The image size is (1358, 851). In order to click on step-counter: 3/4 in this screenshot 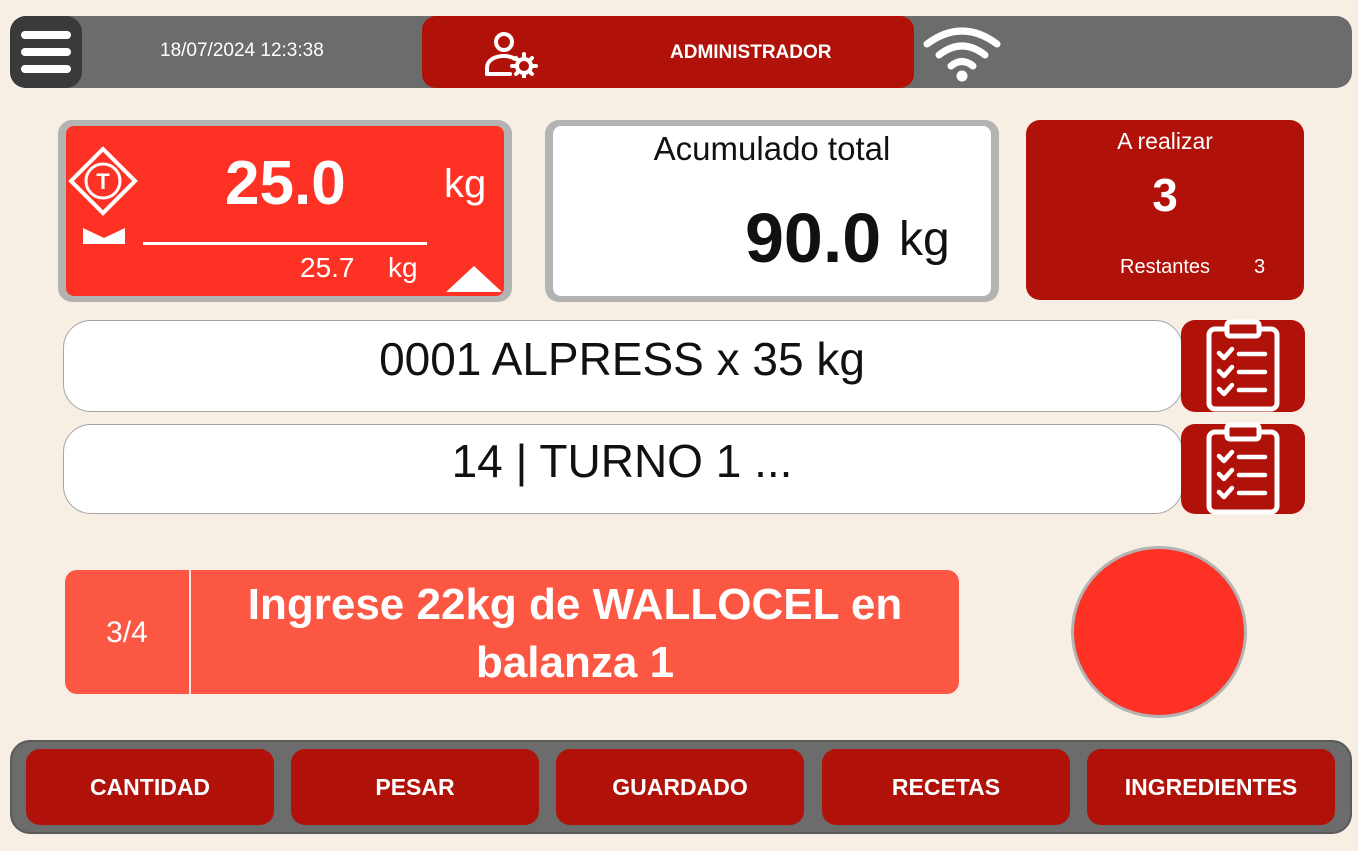, I will do `click(127, 632)`.